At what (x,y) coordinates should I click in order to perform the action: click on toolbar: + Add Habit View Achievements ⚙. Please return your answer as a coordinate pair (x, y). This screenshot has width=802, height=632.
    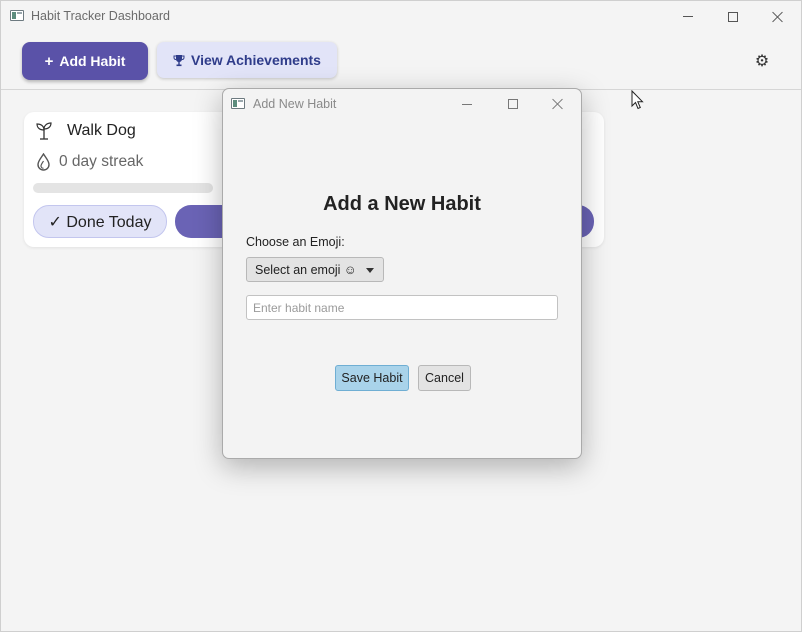
    Looking at the image, I should click on (401, 61).